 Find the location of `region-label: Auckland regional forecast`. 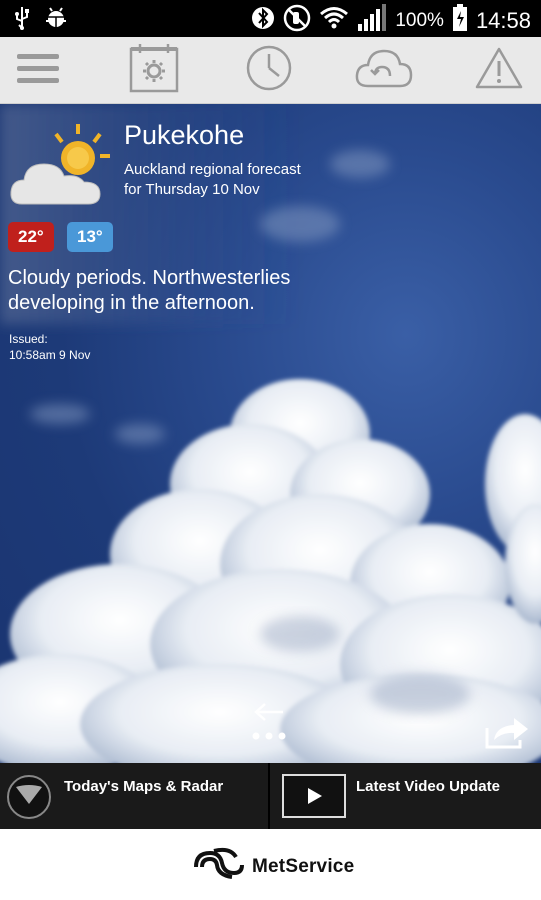

region-label: Auckland regional forecast is located at coordinates (212, 169).